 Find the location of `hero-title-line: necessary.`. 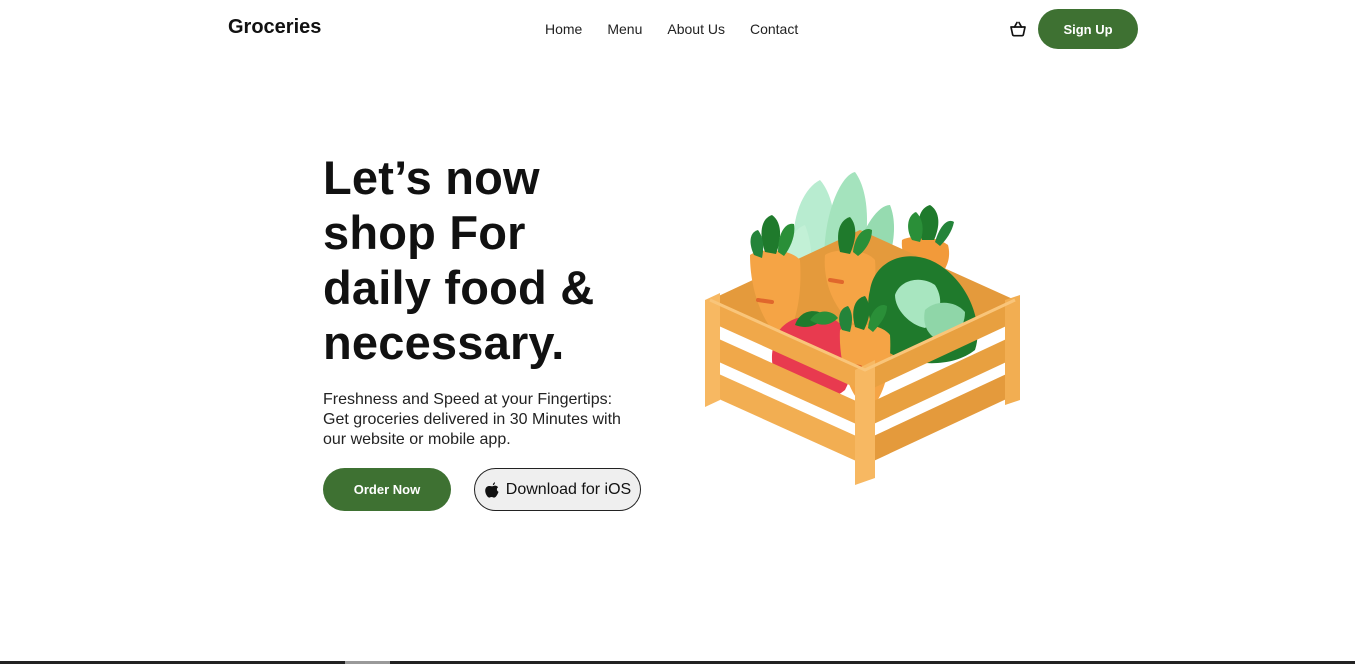

hero-title-line: necessary. is located at coordinates (444, 342).